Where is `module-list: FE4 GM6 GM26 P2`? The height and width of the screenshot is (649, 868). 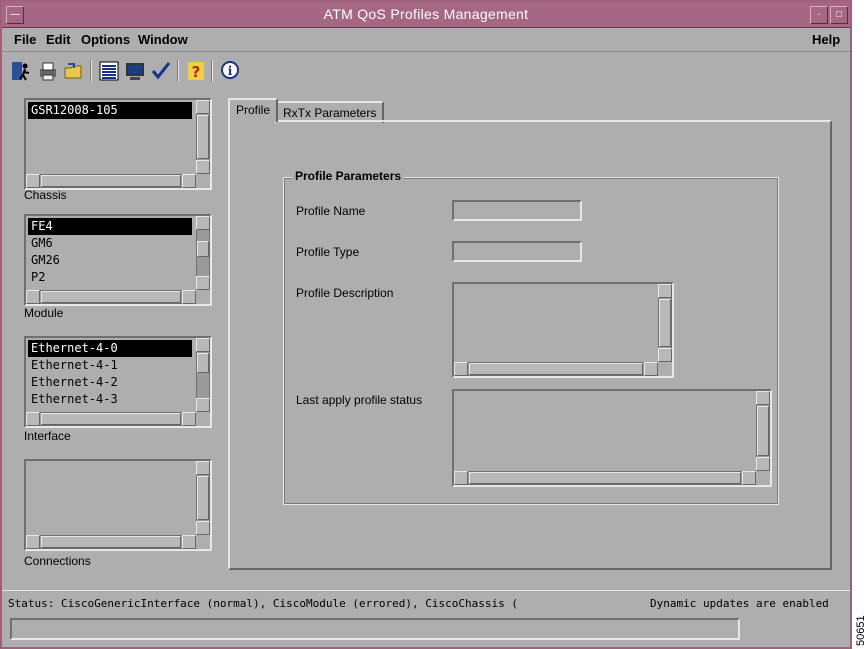
module-list: FE4 GM6 GM26 P2 is located at coordinates (118, 260).